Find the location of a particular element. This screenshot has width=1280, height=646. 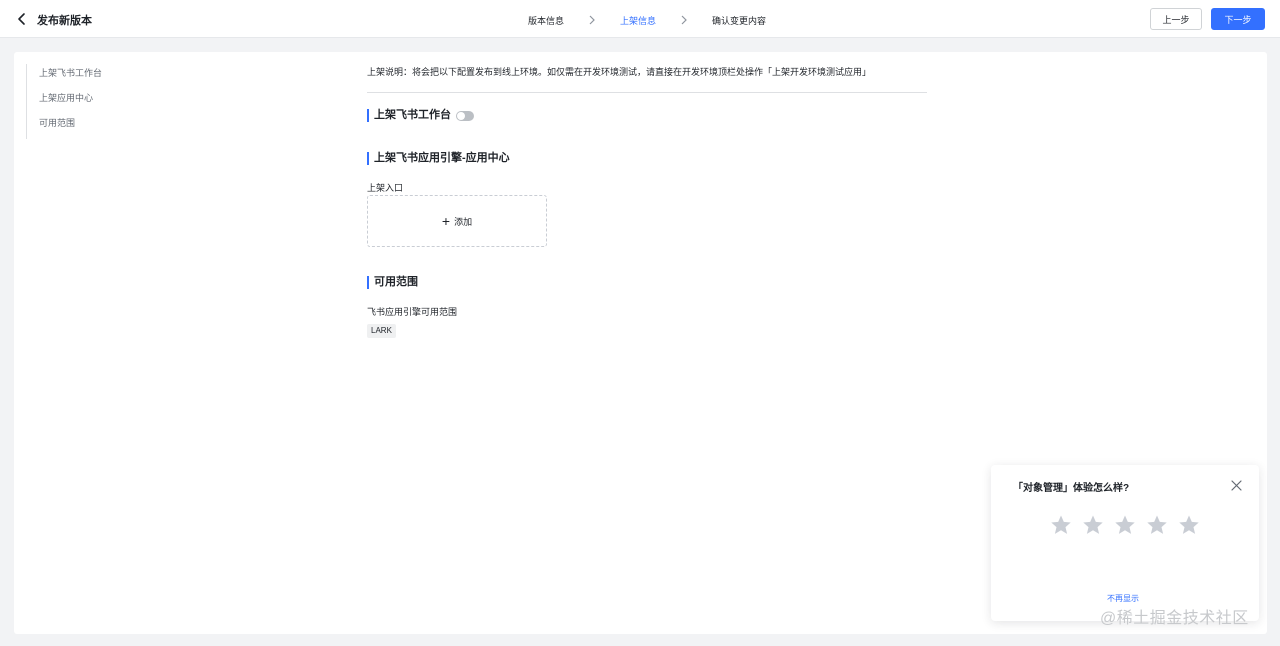

anchor-item-app-center: 上架应用中心 is located at coordinates (86, 101).